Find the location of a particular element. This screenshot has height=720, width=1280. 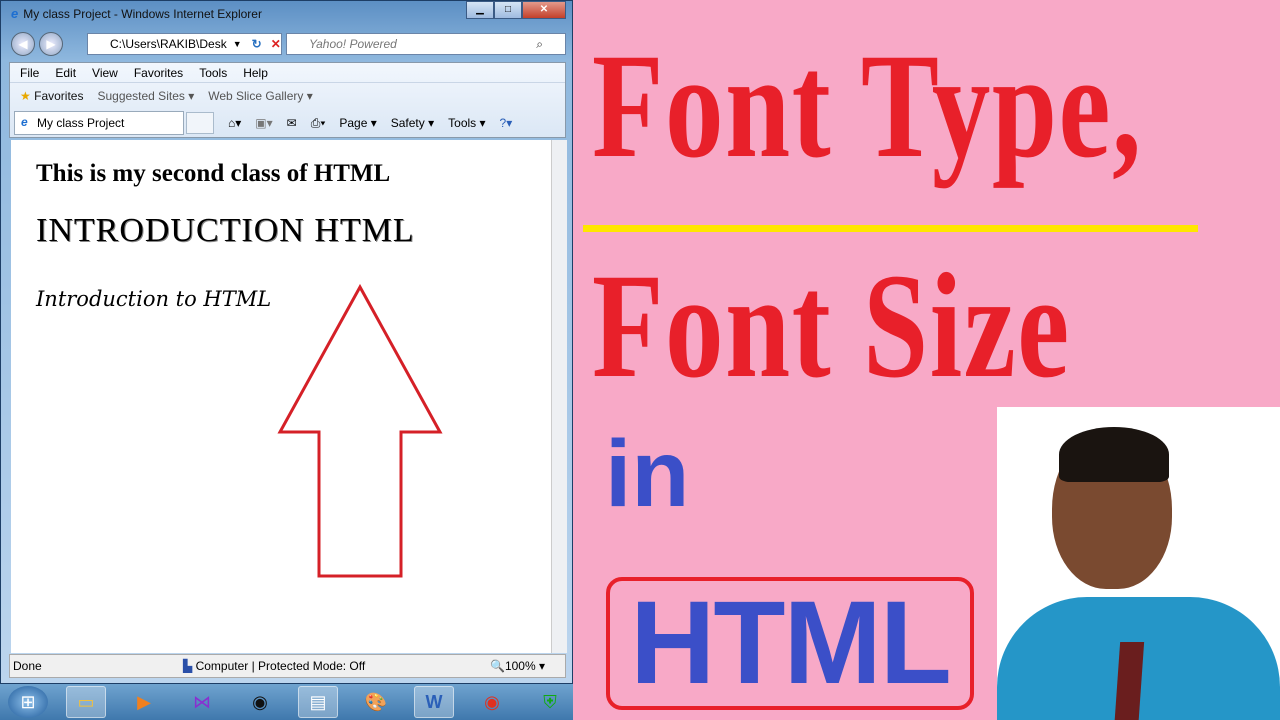

star-icon: ★ is located at coordinates (25, 96).